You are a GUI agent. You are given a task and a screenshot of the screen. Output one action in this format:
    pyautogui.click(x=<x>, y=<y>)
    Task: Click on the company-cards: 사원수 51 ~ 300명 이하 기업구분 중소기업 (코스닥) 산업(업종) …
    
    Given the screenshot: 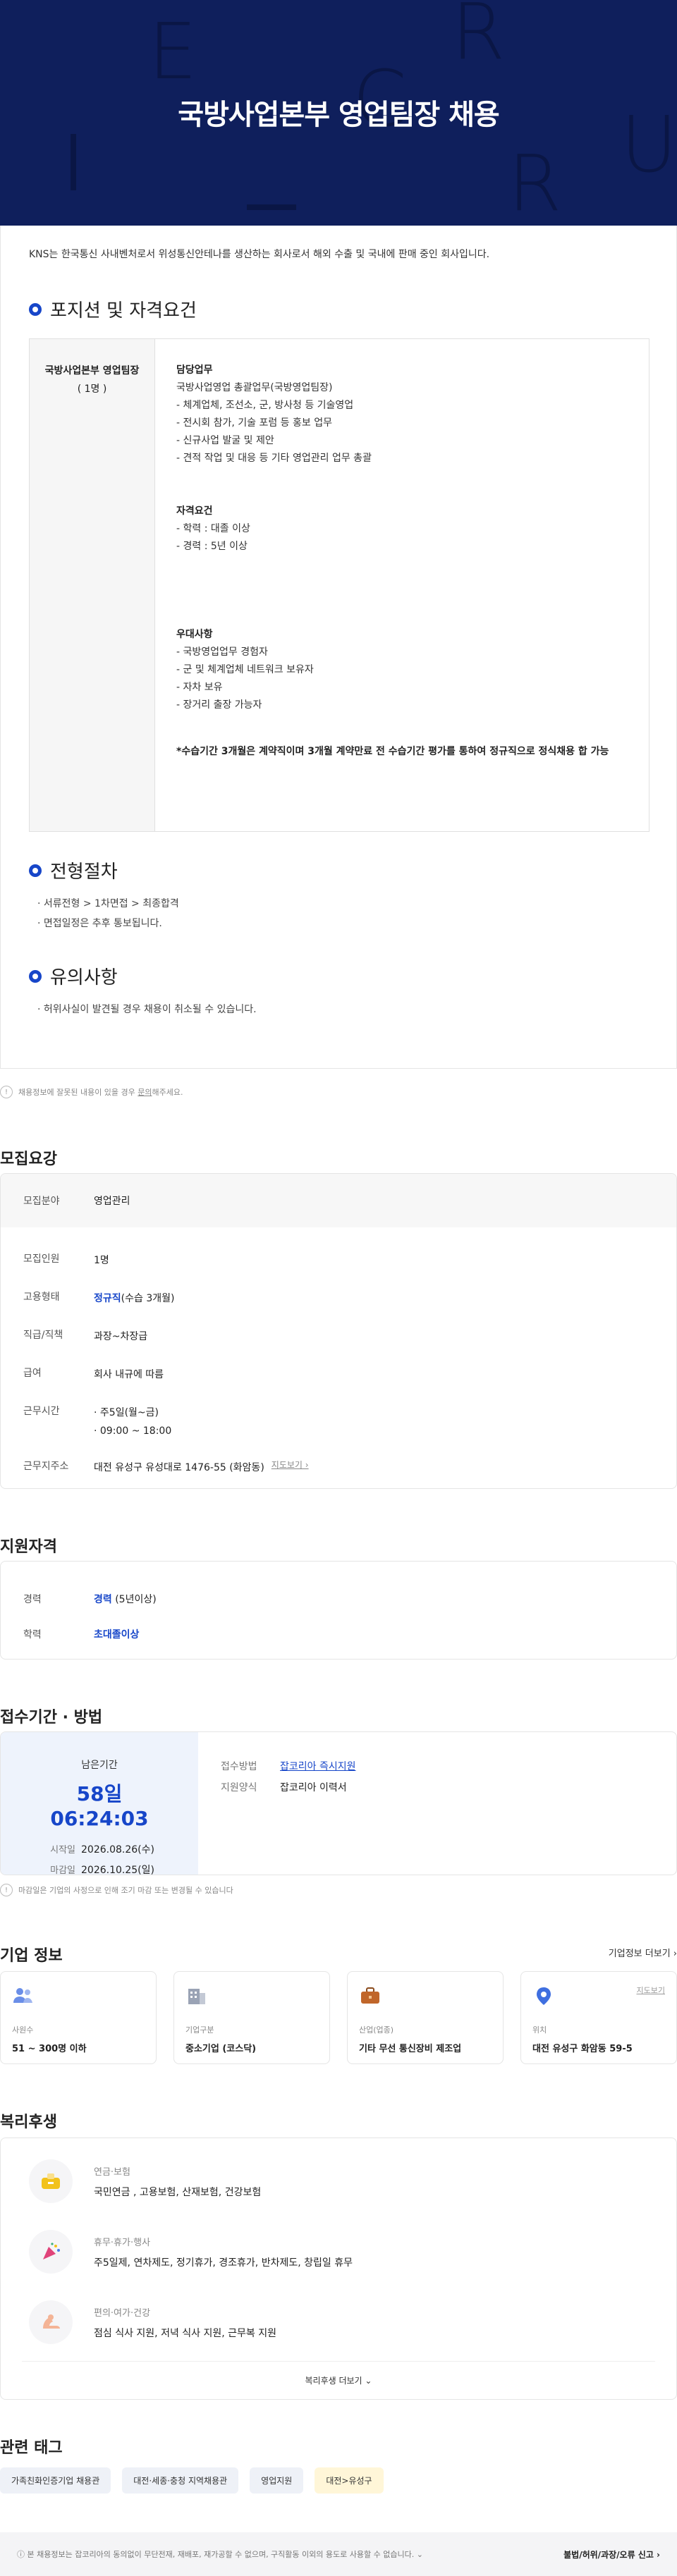 What is the action you would take?
    pyautogui.click(x=338, y=2017)
    